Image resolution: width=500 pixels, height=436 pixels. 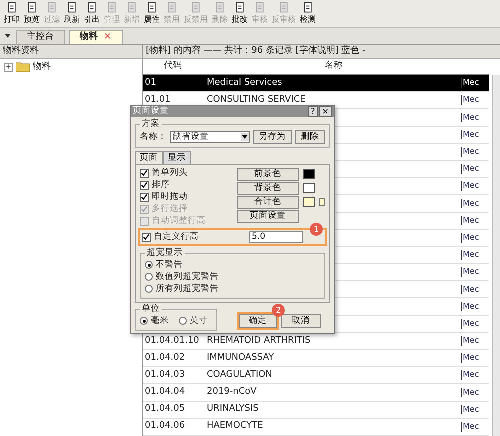 I want to click on table-cell: HAEMOCYTE, so click(x=235, y=426).